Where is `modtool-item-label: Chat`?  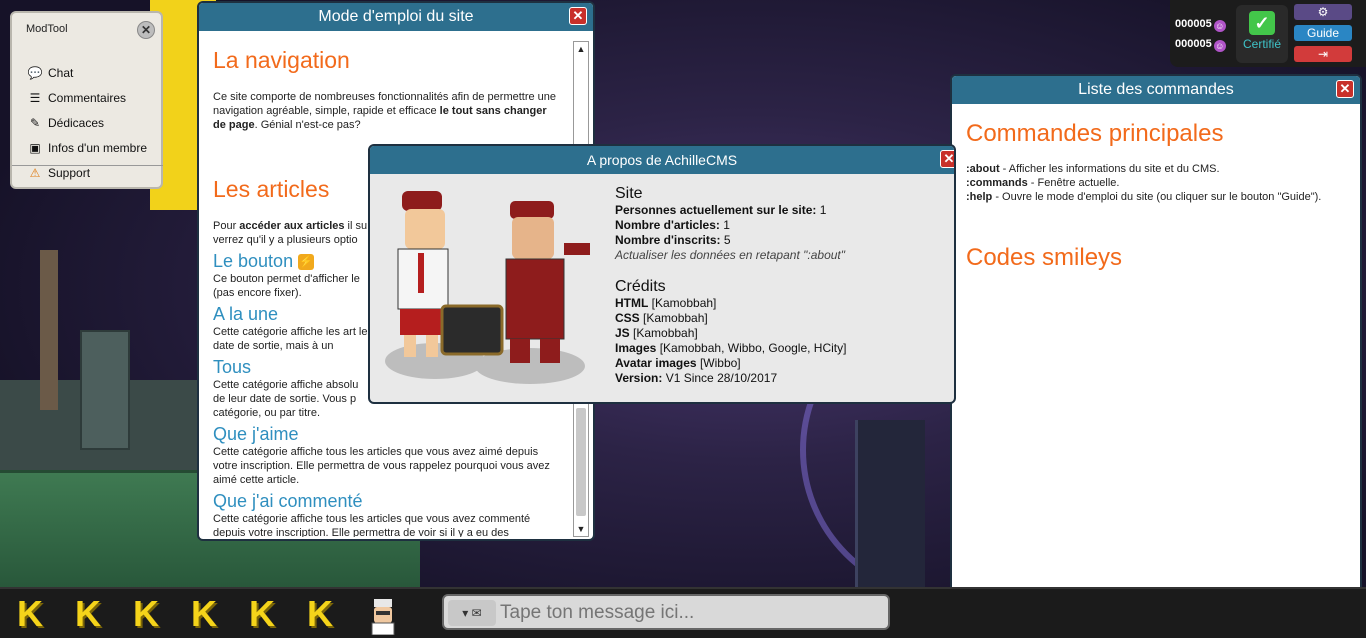 modtool-item-label: Chat is located at coordinates (61, 73).